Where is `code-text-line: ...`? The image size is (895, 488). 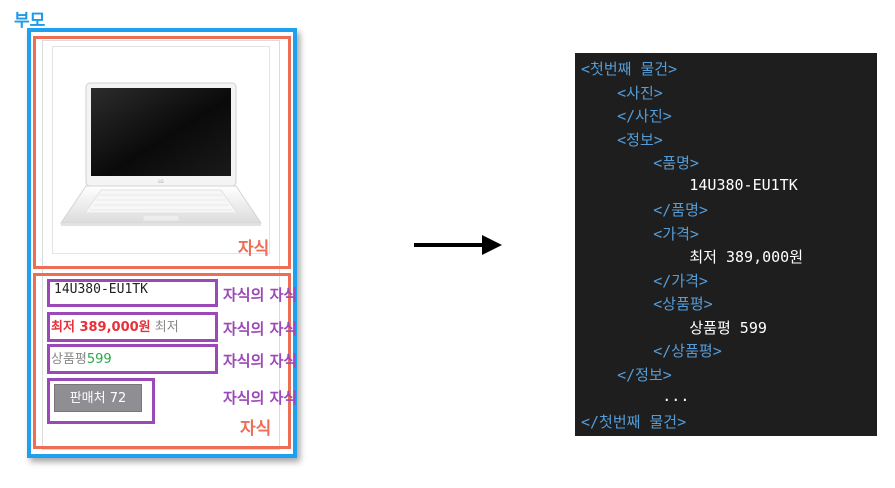
code-text-line: ... is located at coordinates (635, 396).